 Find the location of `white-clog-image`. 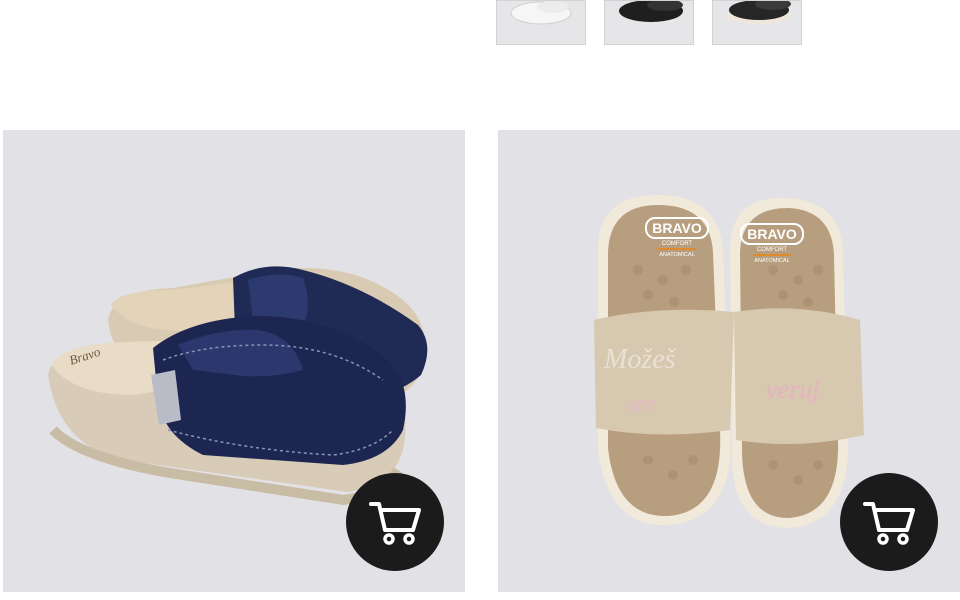

white-clog-image is located at coordinates (541, 13).